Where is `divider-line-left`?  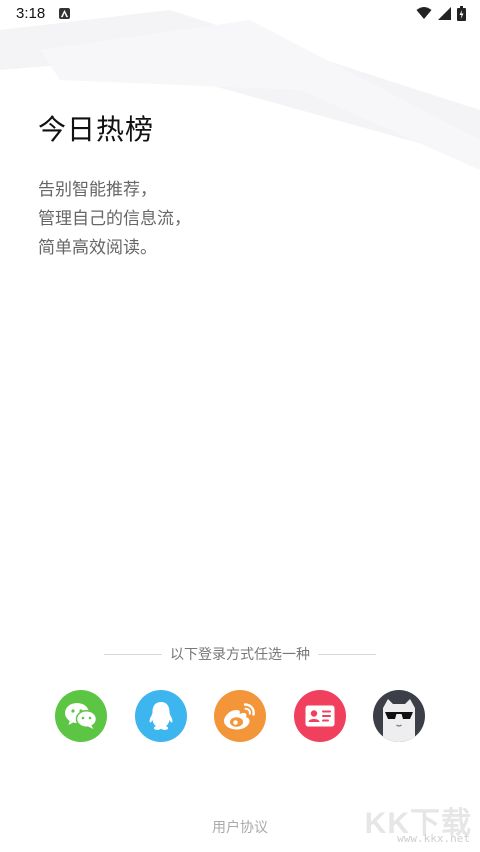
divider-line-left is located at coordinates (133, 654).